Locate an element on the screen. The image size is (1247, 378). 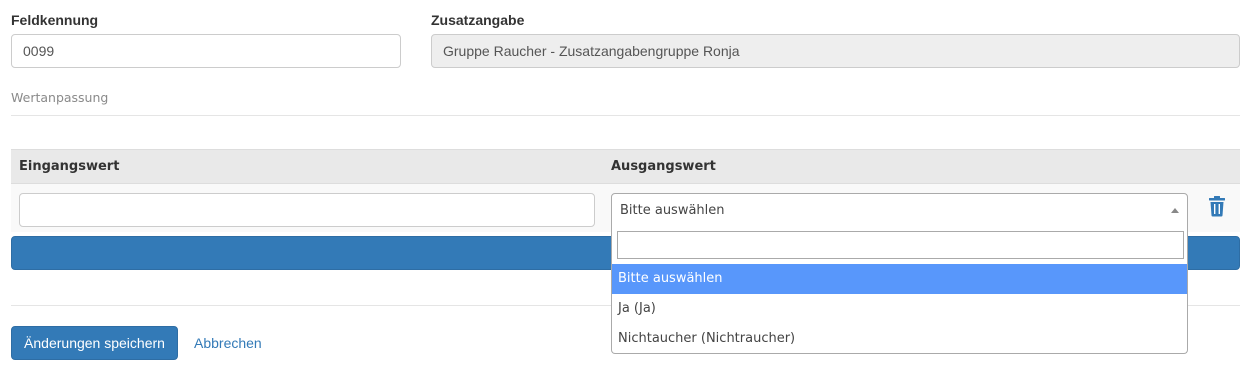
column-header-ausgangswert: Ausgangswert is located at coordinates (663, 166).